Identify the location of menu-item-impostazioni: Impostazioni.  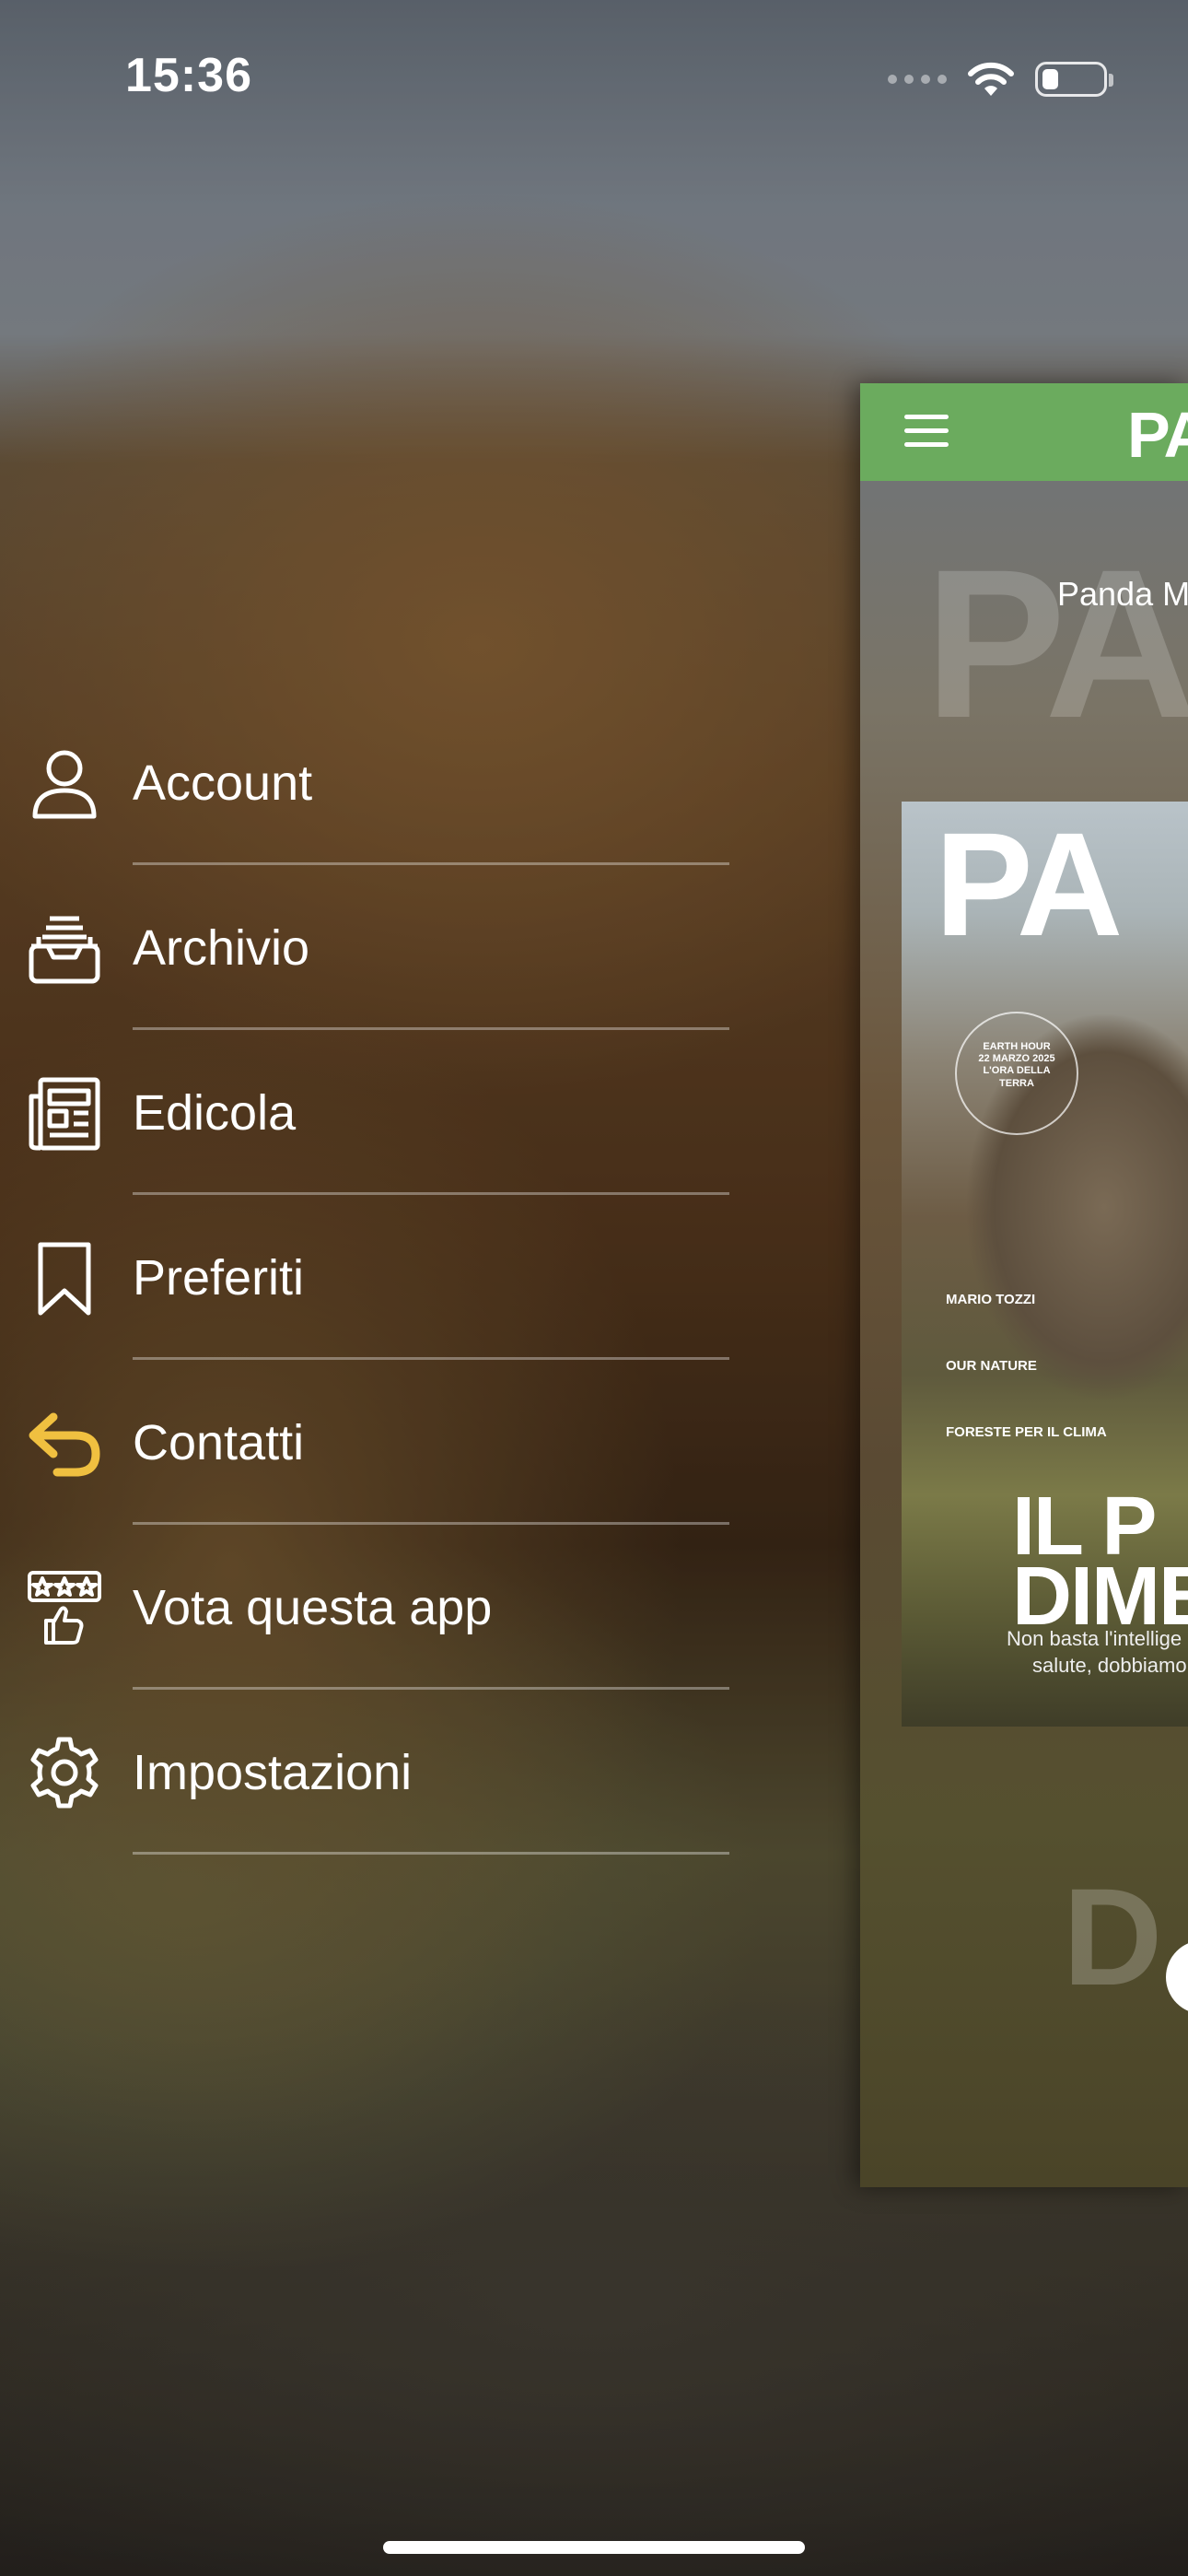
(369, 1772).